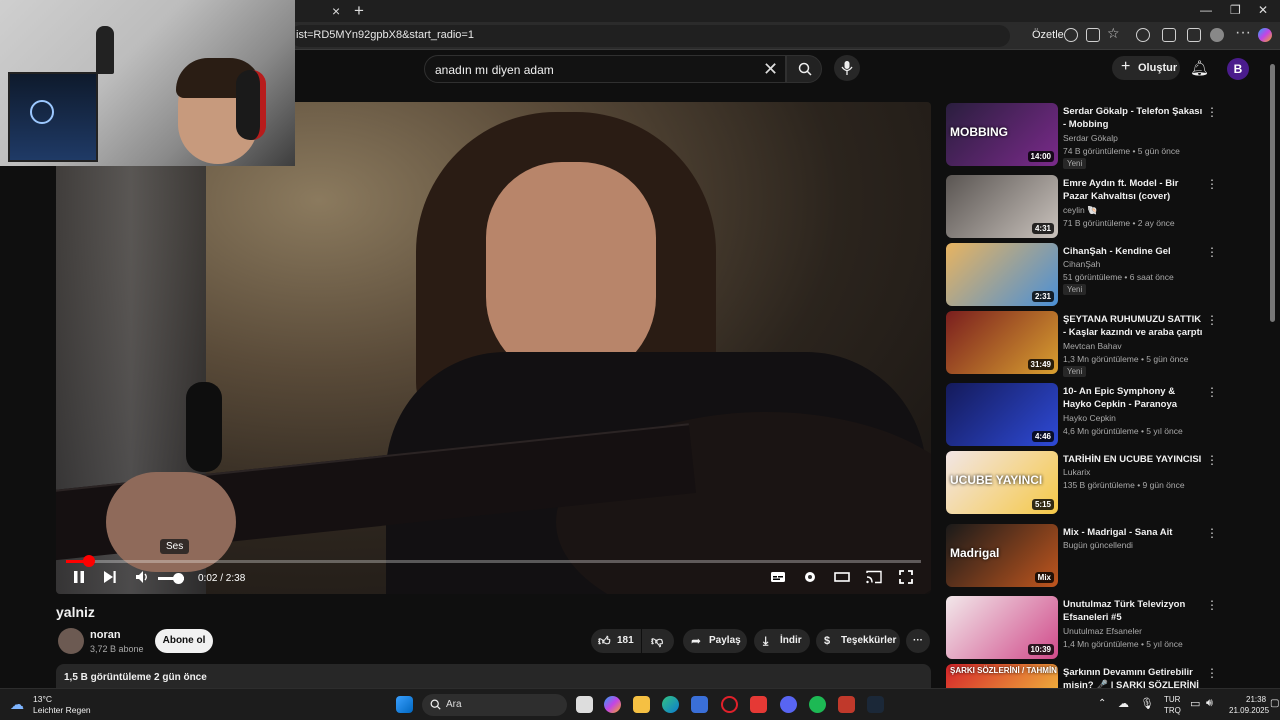 This screenshot has height=720, width=1280. What do you see at coordinates (1123, 703) in the screenshot?
I see `cloud-icon: ☁` at bounding box center [1123, 703].